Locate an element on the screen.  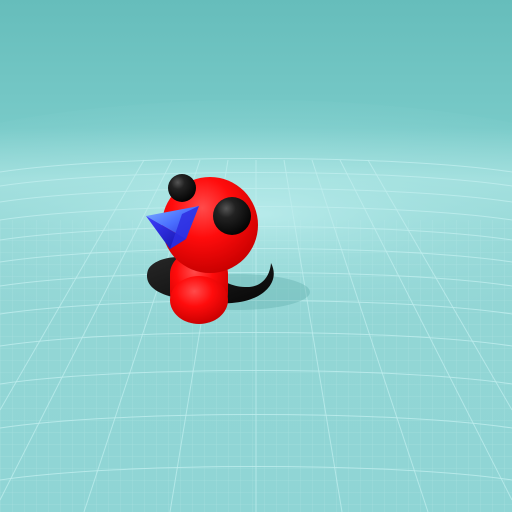
back-eye is located at coordinates (182, 188).